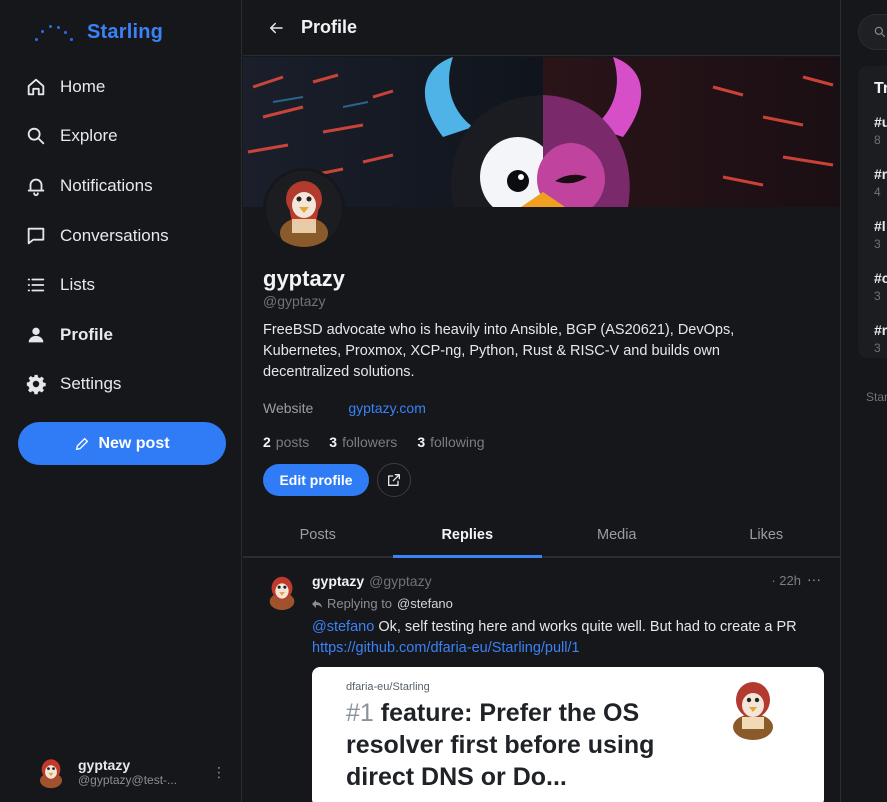 The height and width of the screenshot is (802, 887). I want to click on trend-item: #u 8, so click(880, 130).